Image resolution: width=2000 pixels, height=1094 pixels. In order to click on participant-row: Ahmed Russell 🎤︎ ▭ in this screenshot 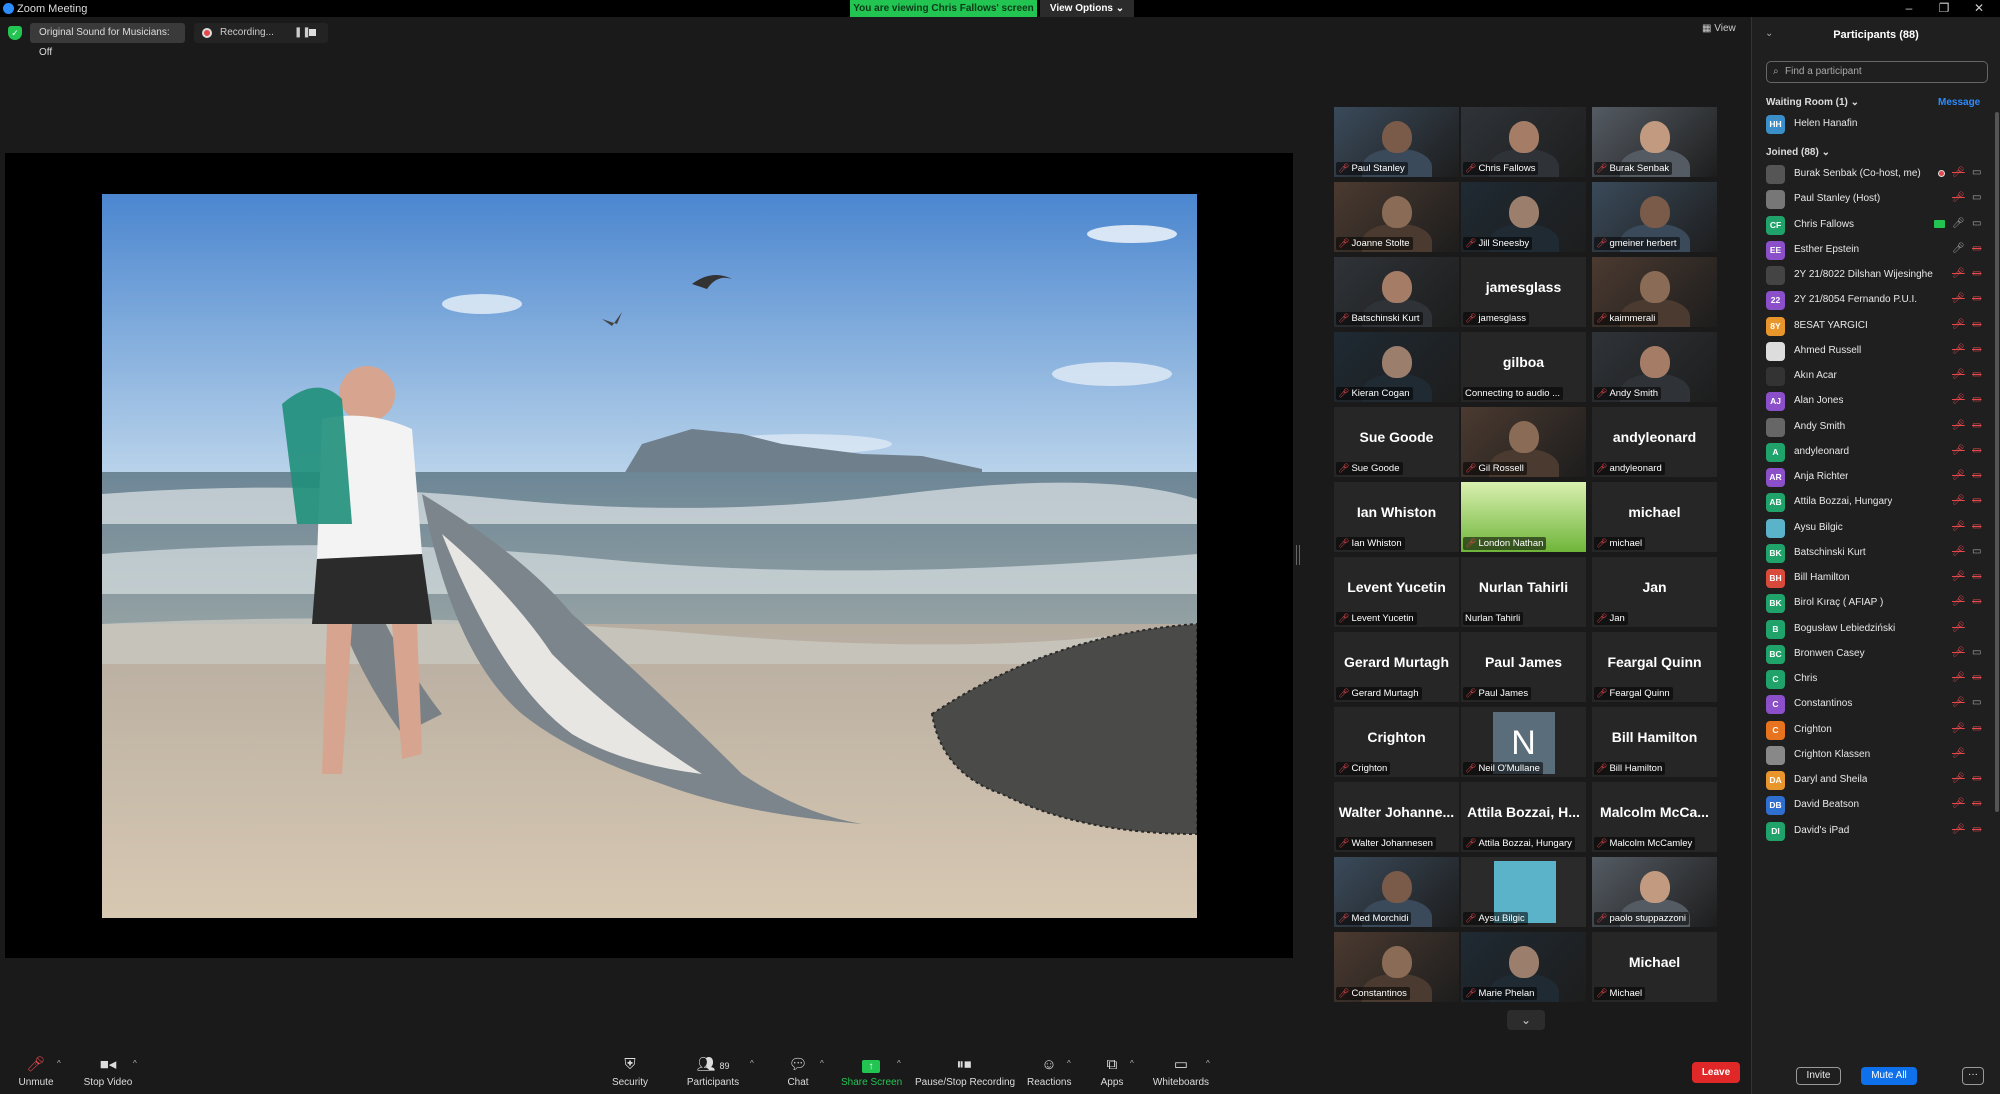, I will do `click(1880, 351)`.